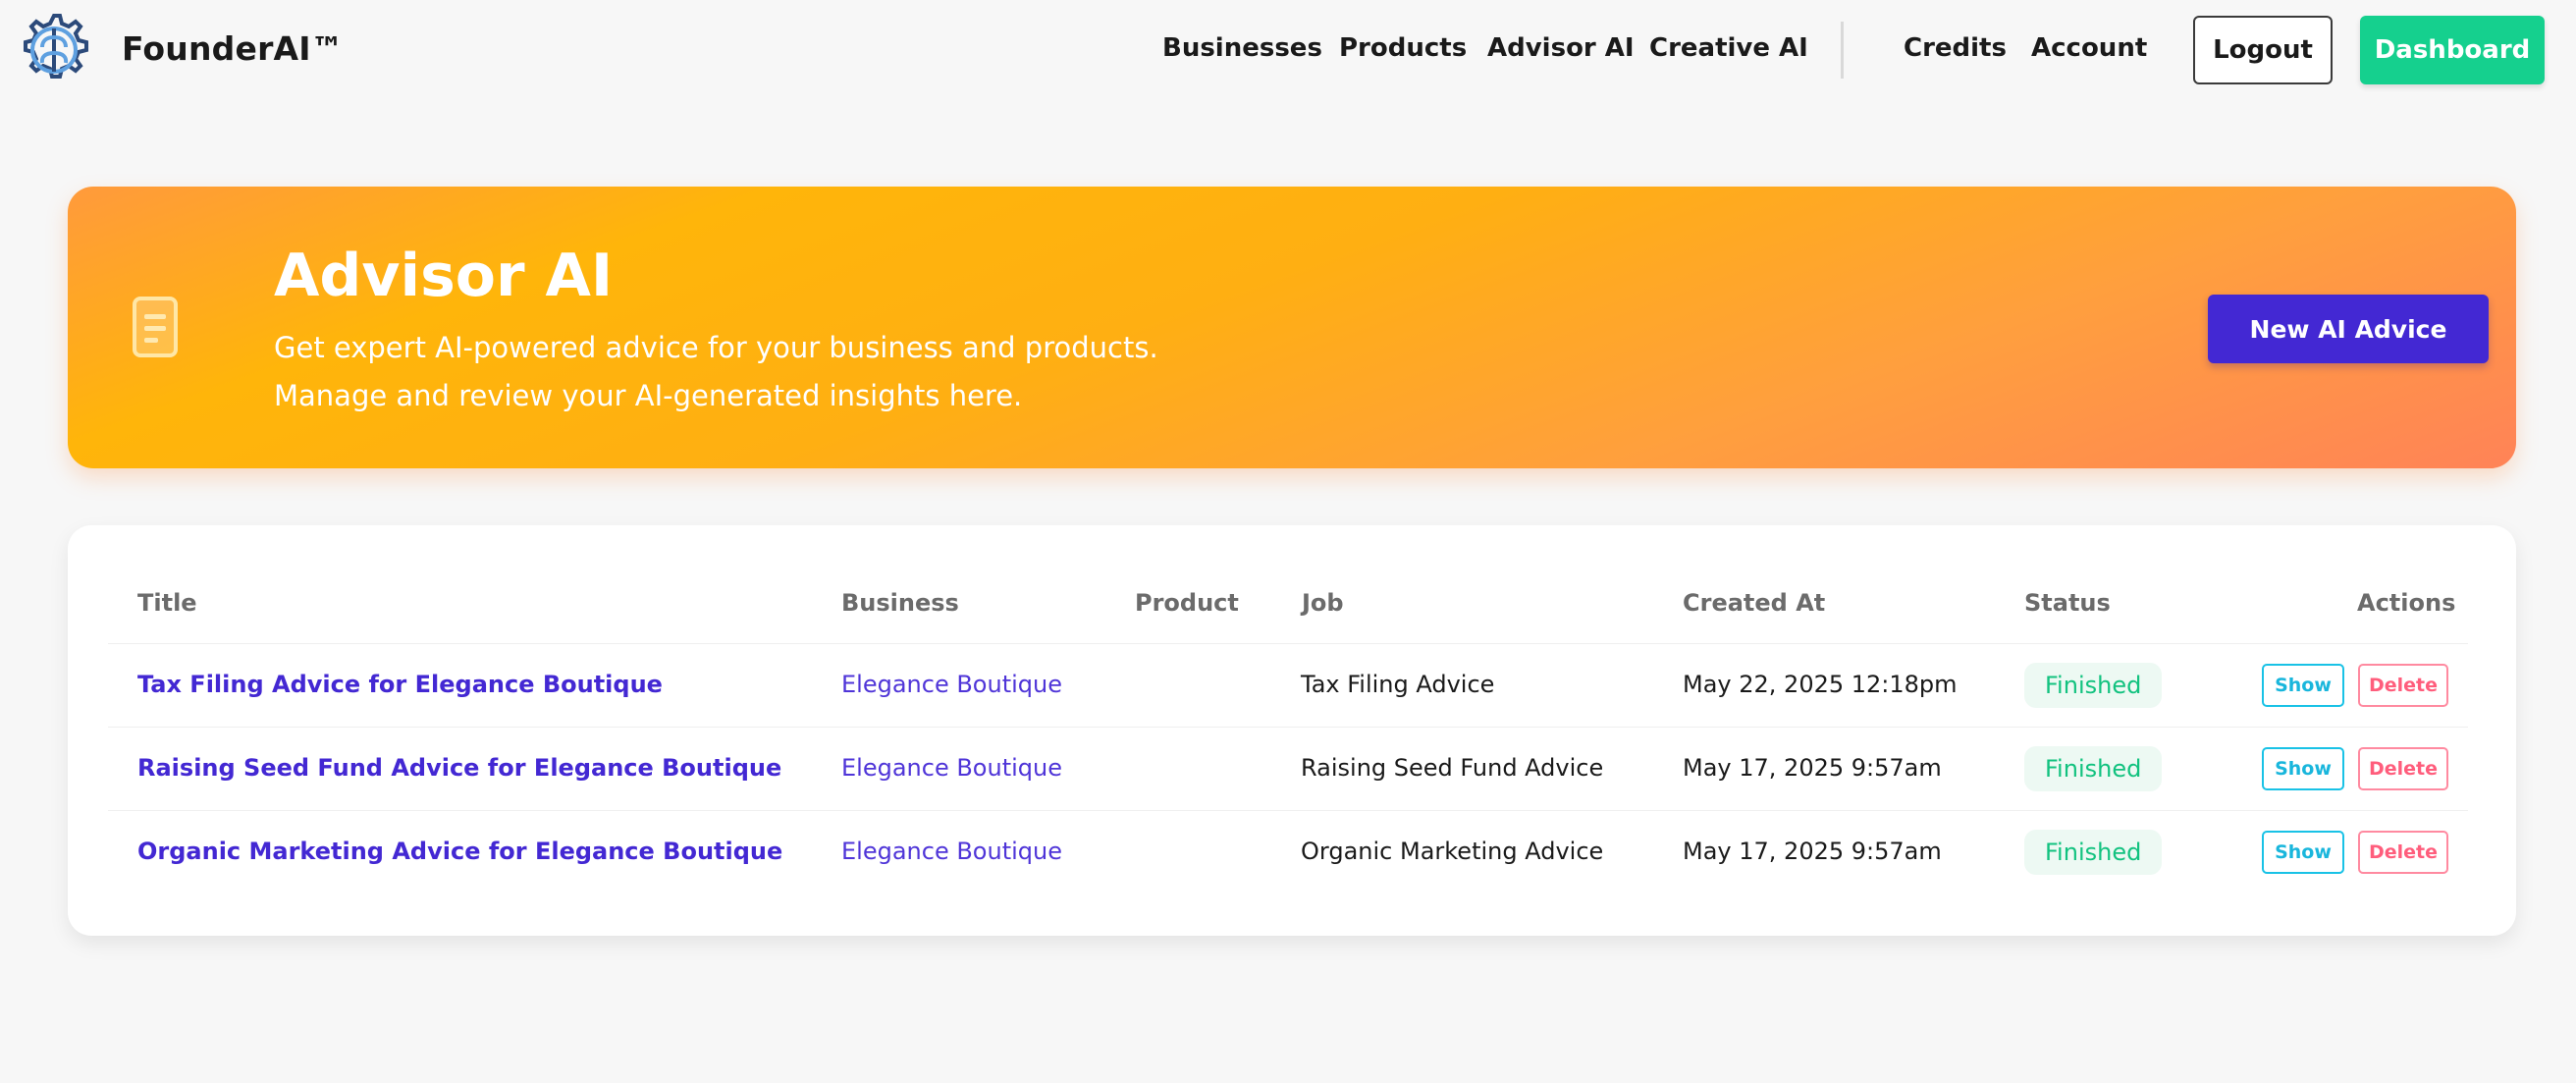 Image resolution: width=2576 pixels, height=1083 pixels. I want to click on job-cell: Raising Seed Fund Advice, so click(1452, 768).